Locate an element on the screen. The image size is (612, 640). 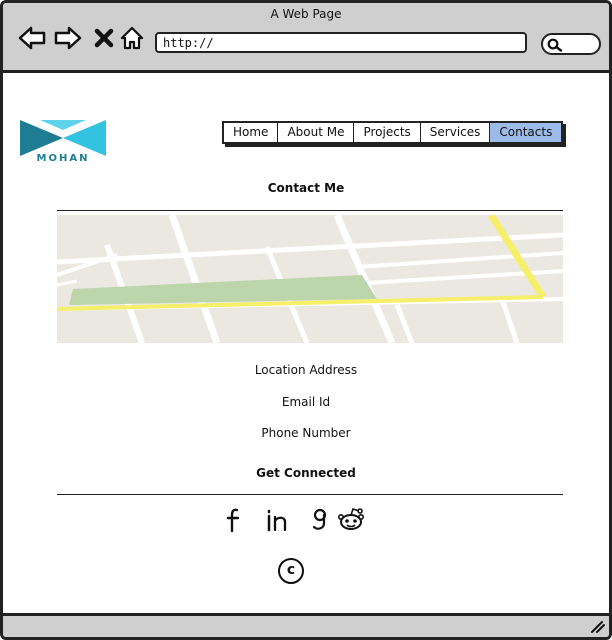
linkedin-icon is located at coordinates (278, 520).